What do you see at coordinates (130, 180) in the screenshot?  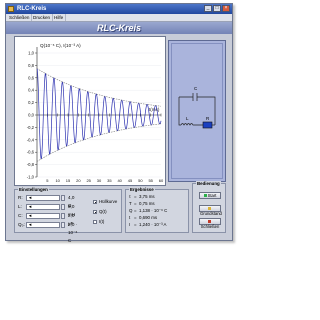 I see `x-tick-label: 45` at bounding box center [130, 180].